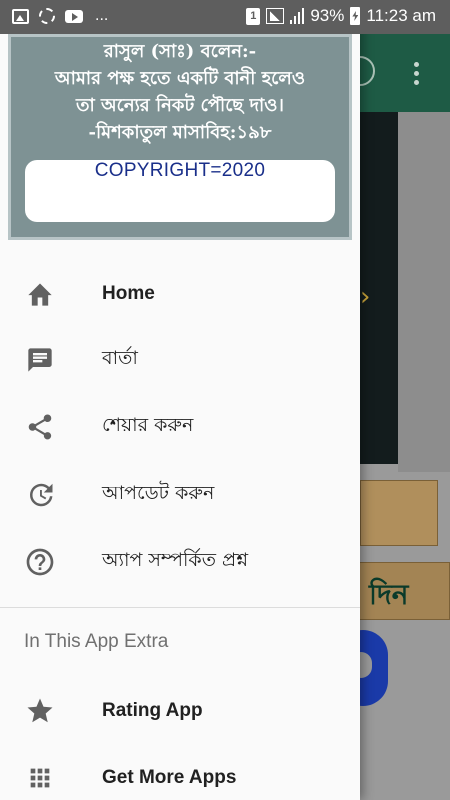  I want to click on menu-item-label: বার্তা, so click(120, 358).